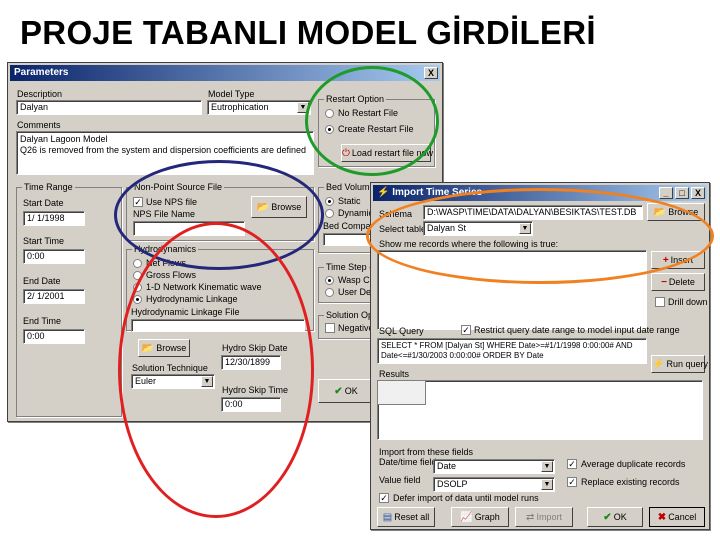 This screenshot has width=720, height=540. What do you see at coordinates (452, 484) in the screenshot?
I see `value-field-value: DSOLP` at bounding box center [452, 484].